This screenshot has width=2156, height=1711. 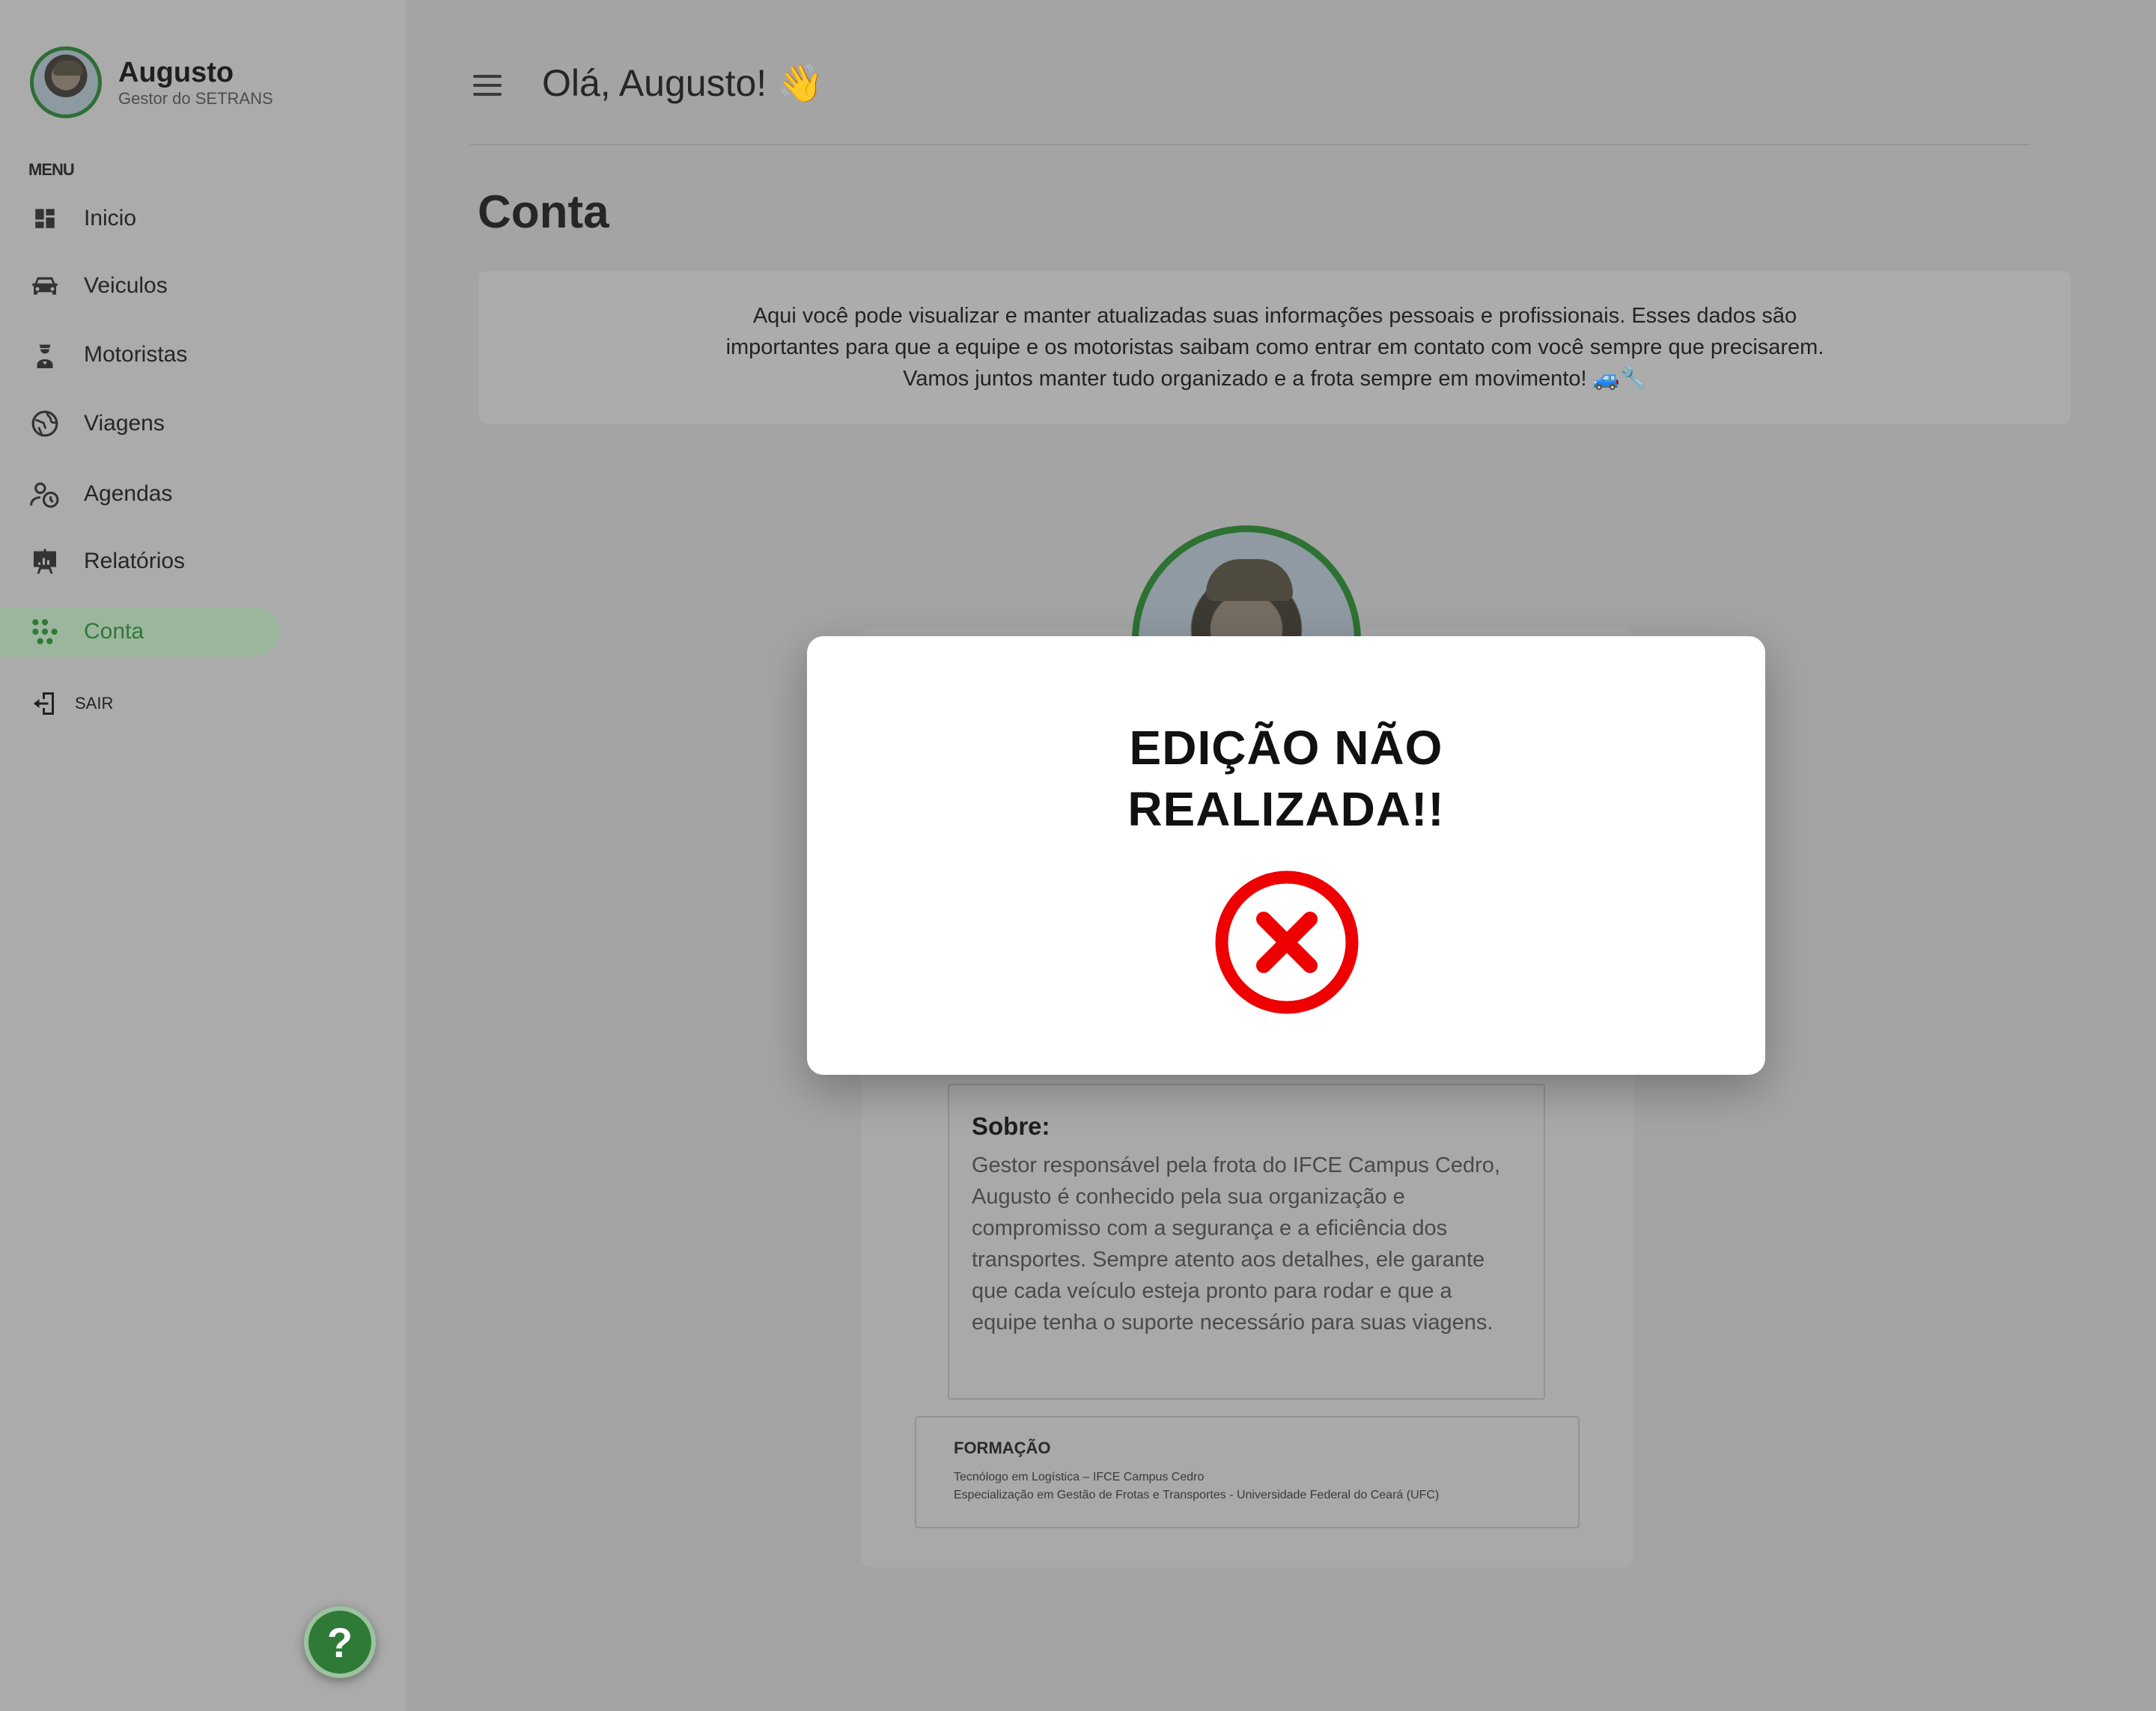 I want to click on error-x-icon, so click(x=1287, y=942).